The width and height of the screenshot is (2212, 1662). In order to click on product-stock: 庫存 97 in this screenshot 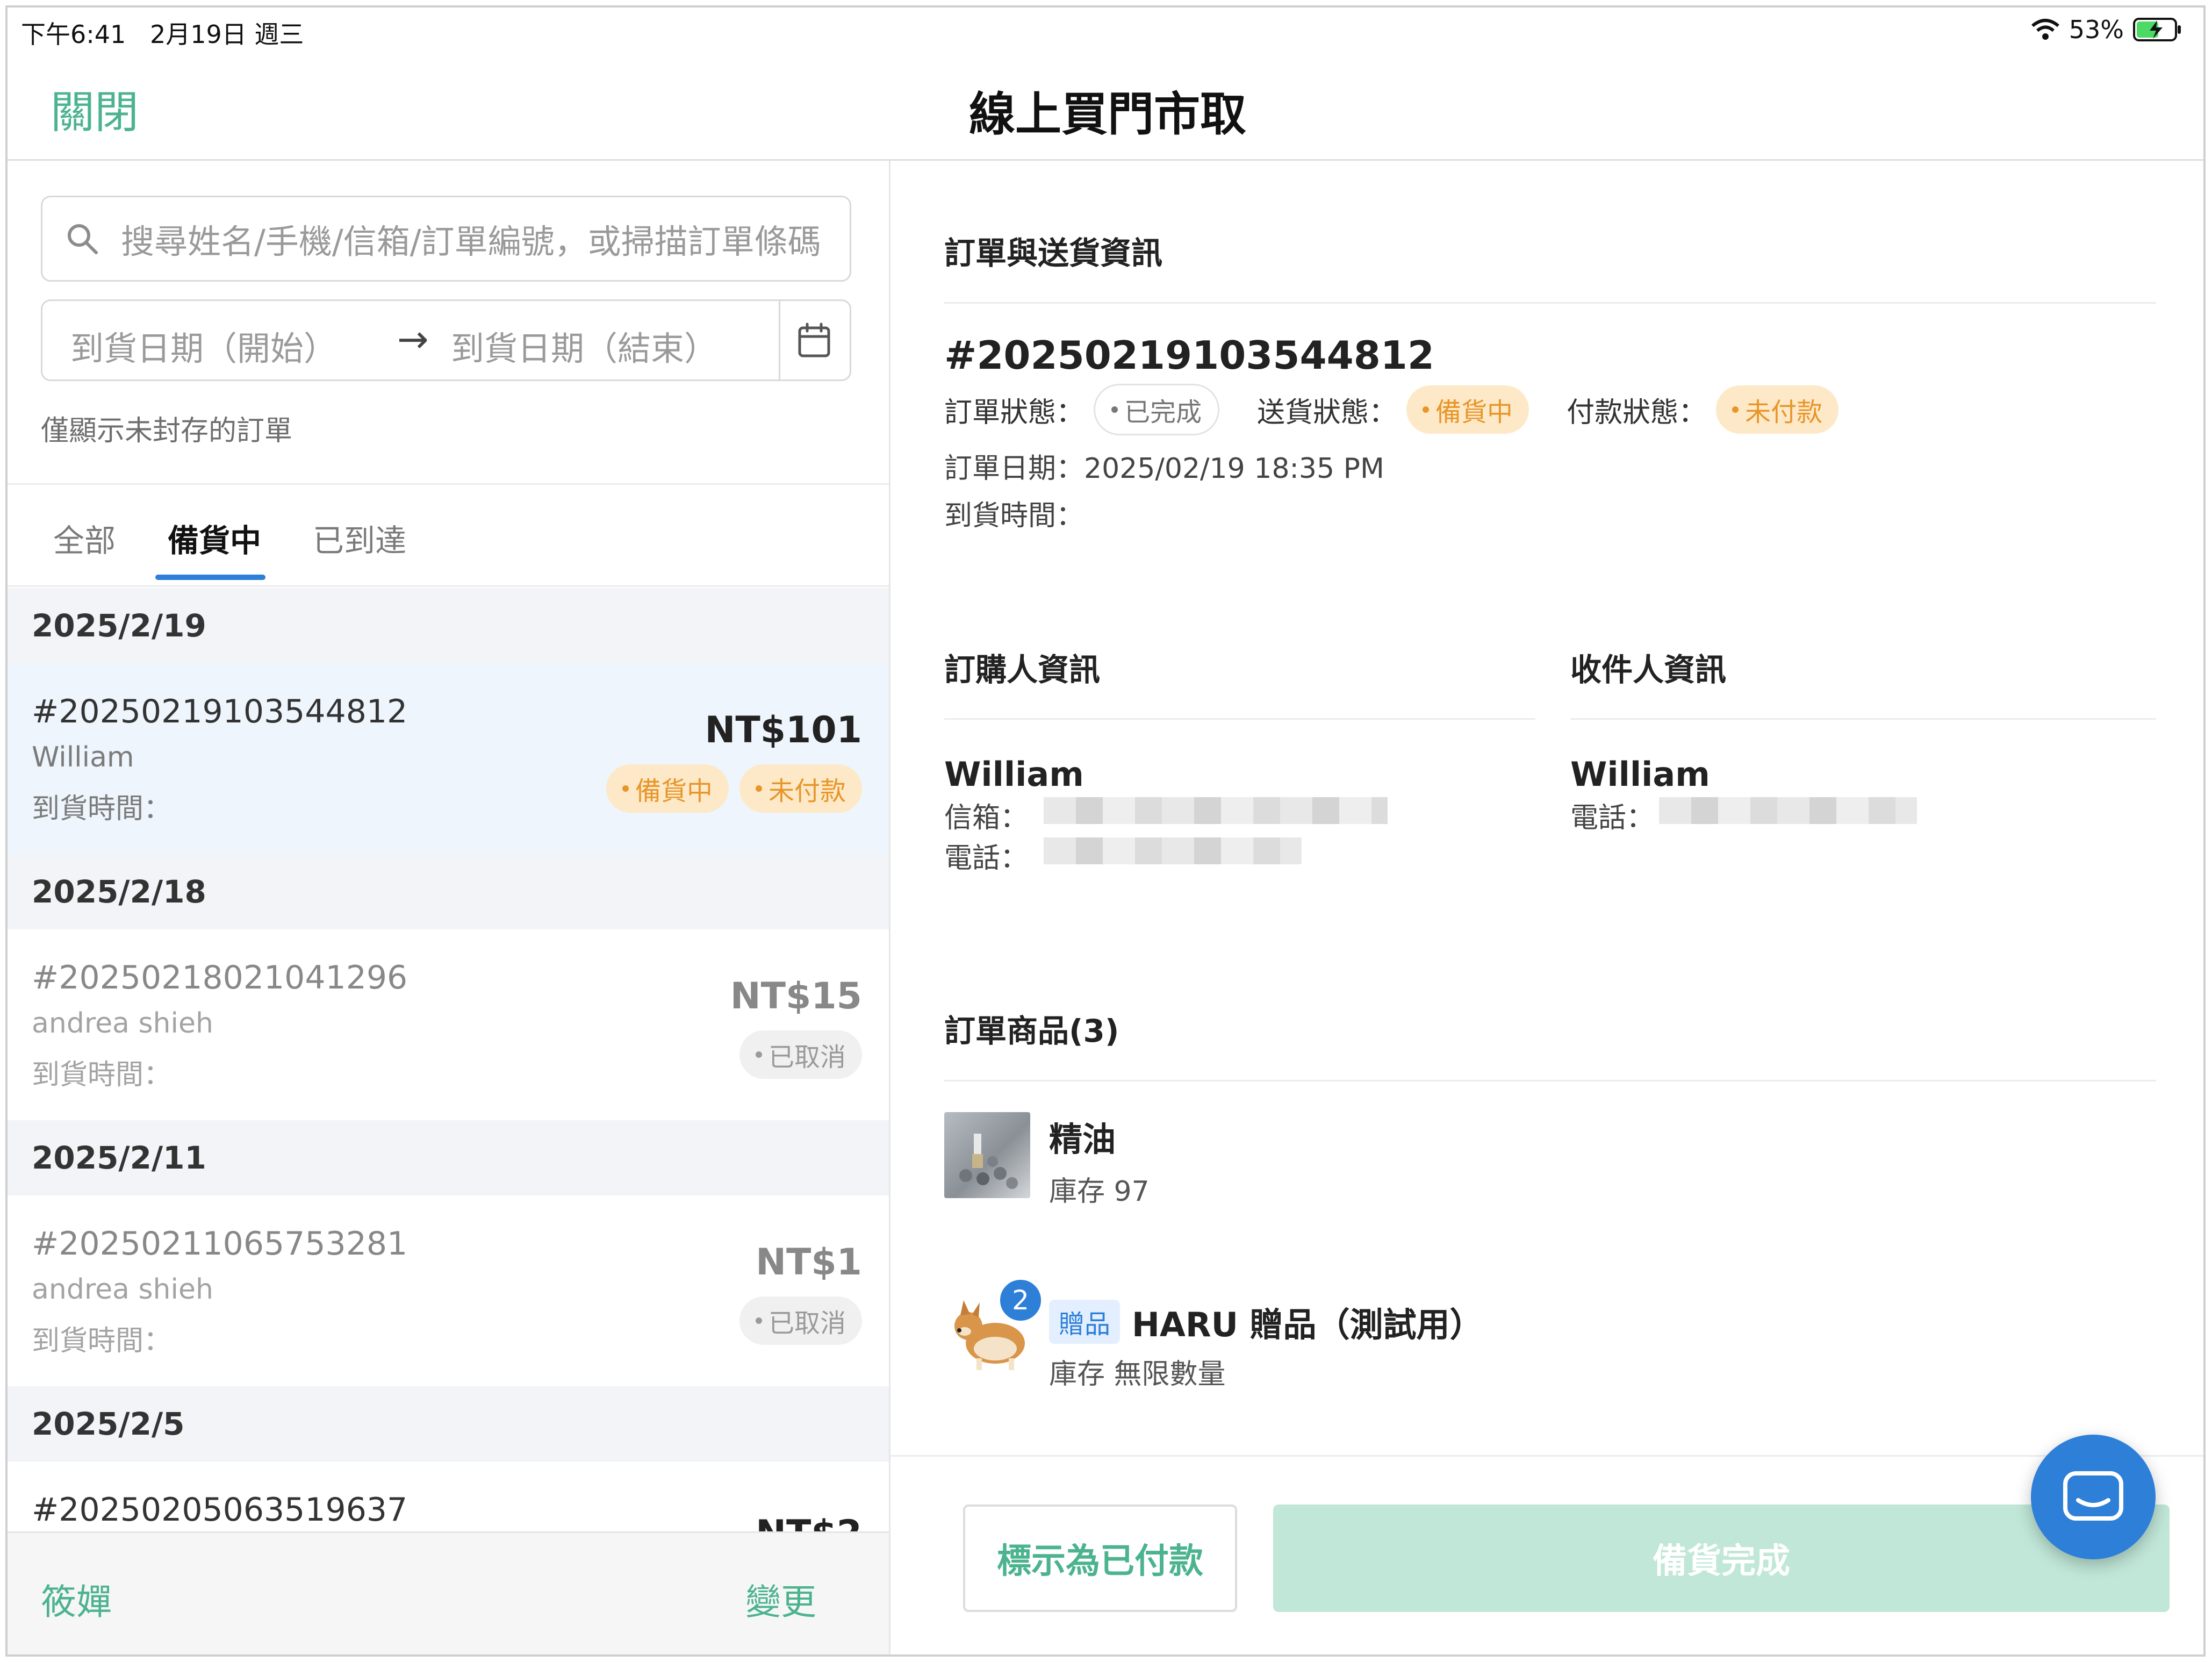, I will do `click(1099, 1192)`.